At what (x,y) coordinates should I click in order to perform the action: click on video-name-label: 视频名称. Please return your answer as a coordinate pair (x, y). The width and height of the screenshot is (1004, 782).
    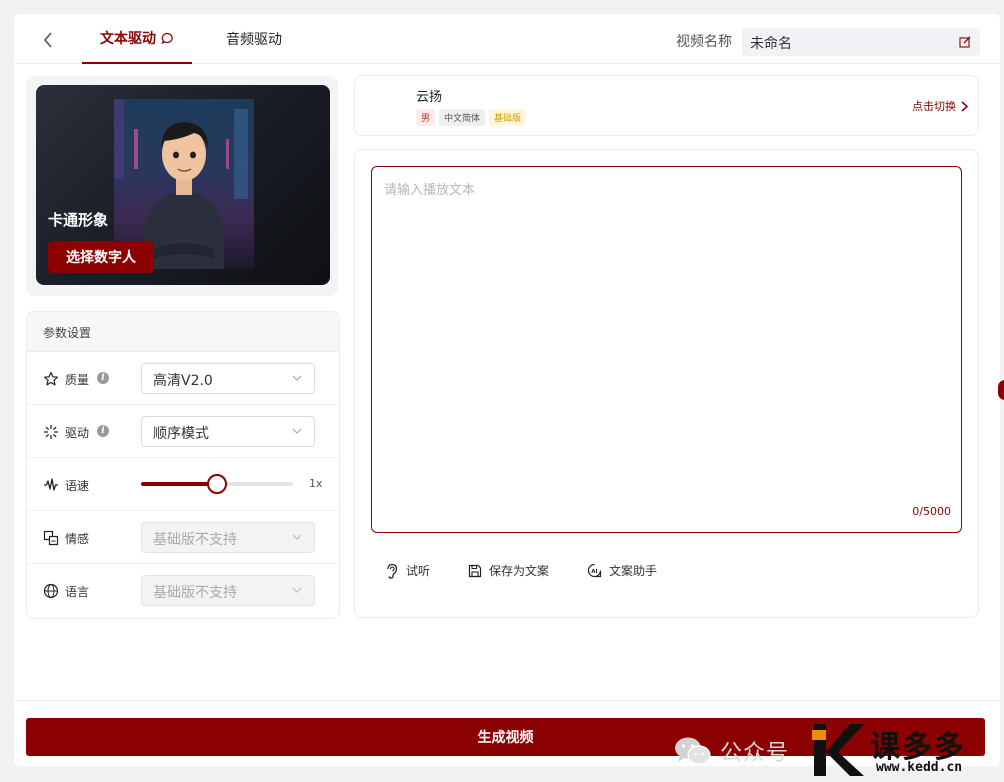
    Looking at the image, I should click on (704, 42).